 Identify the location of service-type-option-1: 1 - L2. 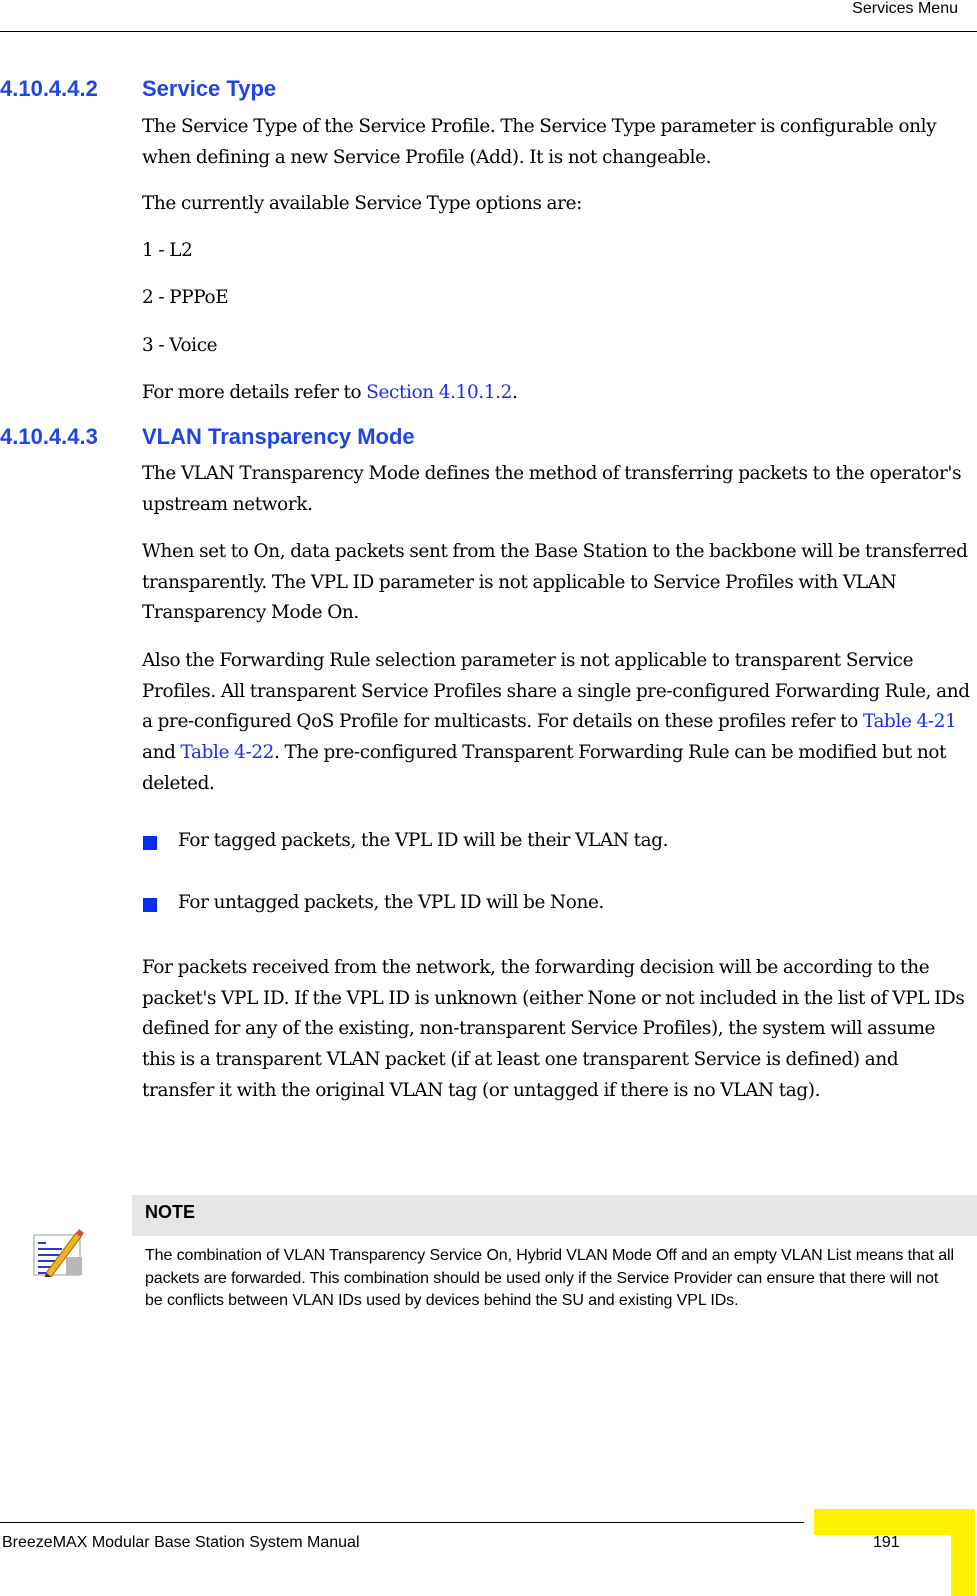
(167, 250).